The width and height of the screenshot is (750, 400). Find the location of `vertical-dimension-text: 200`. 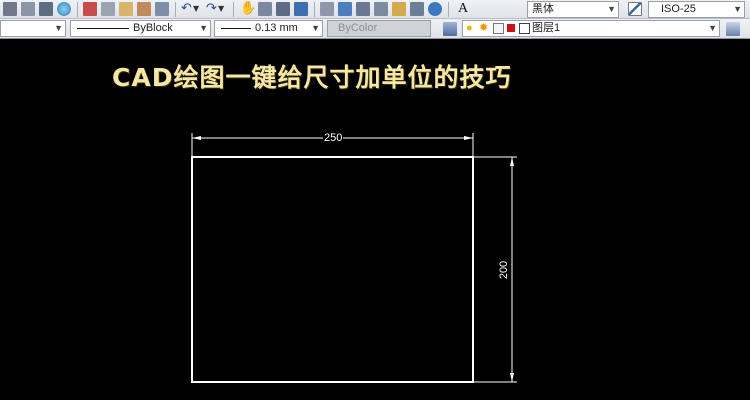

vertical-dimension-text: 200 is located at coordinates (504, 270).